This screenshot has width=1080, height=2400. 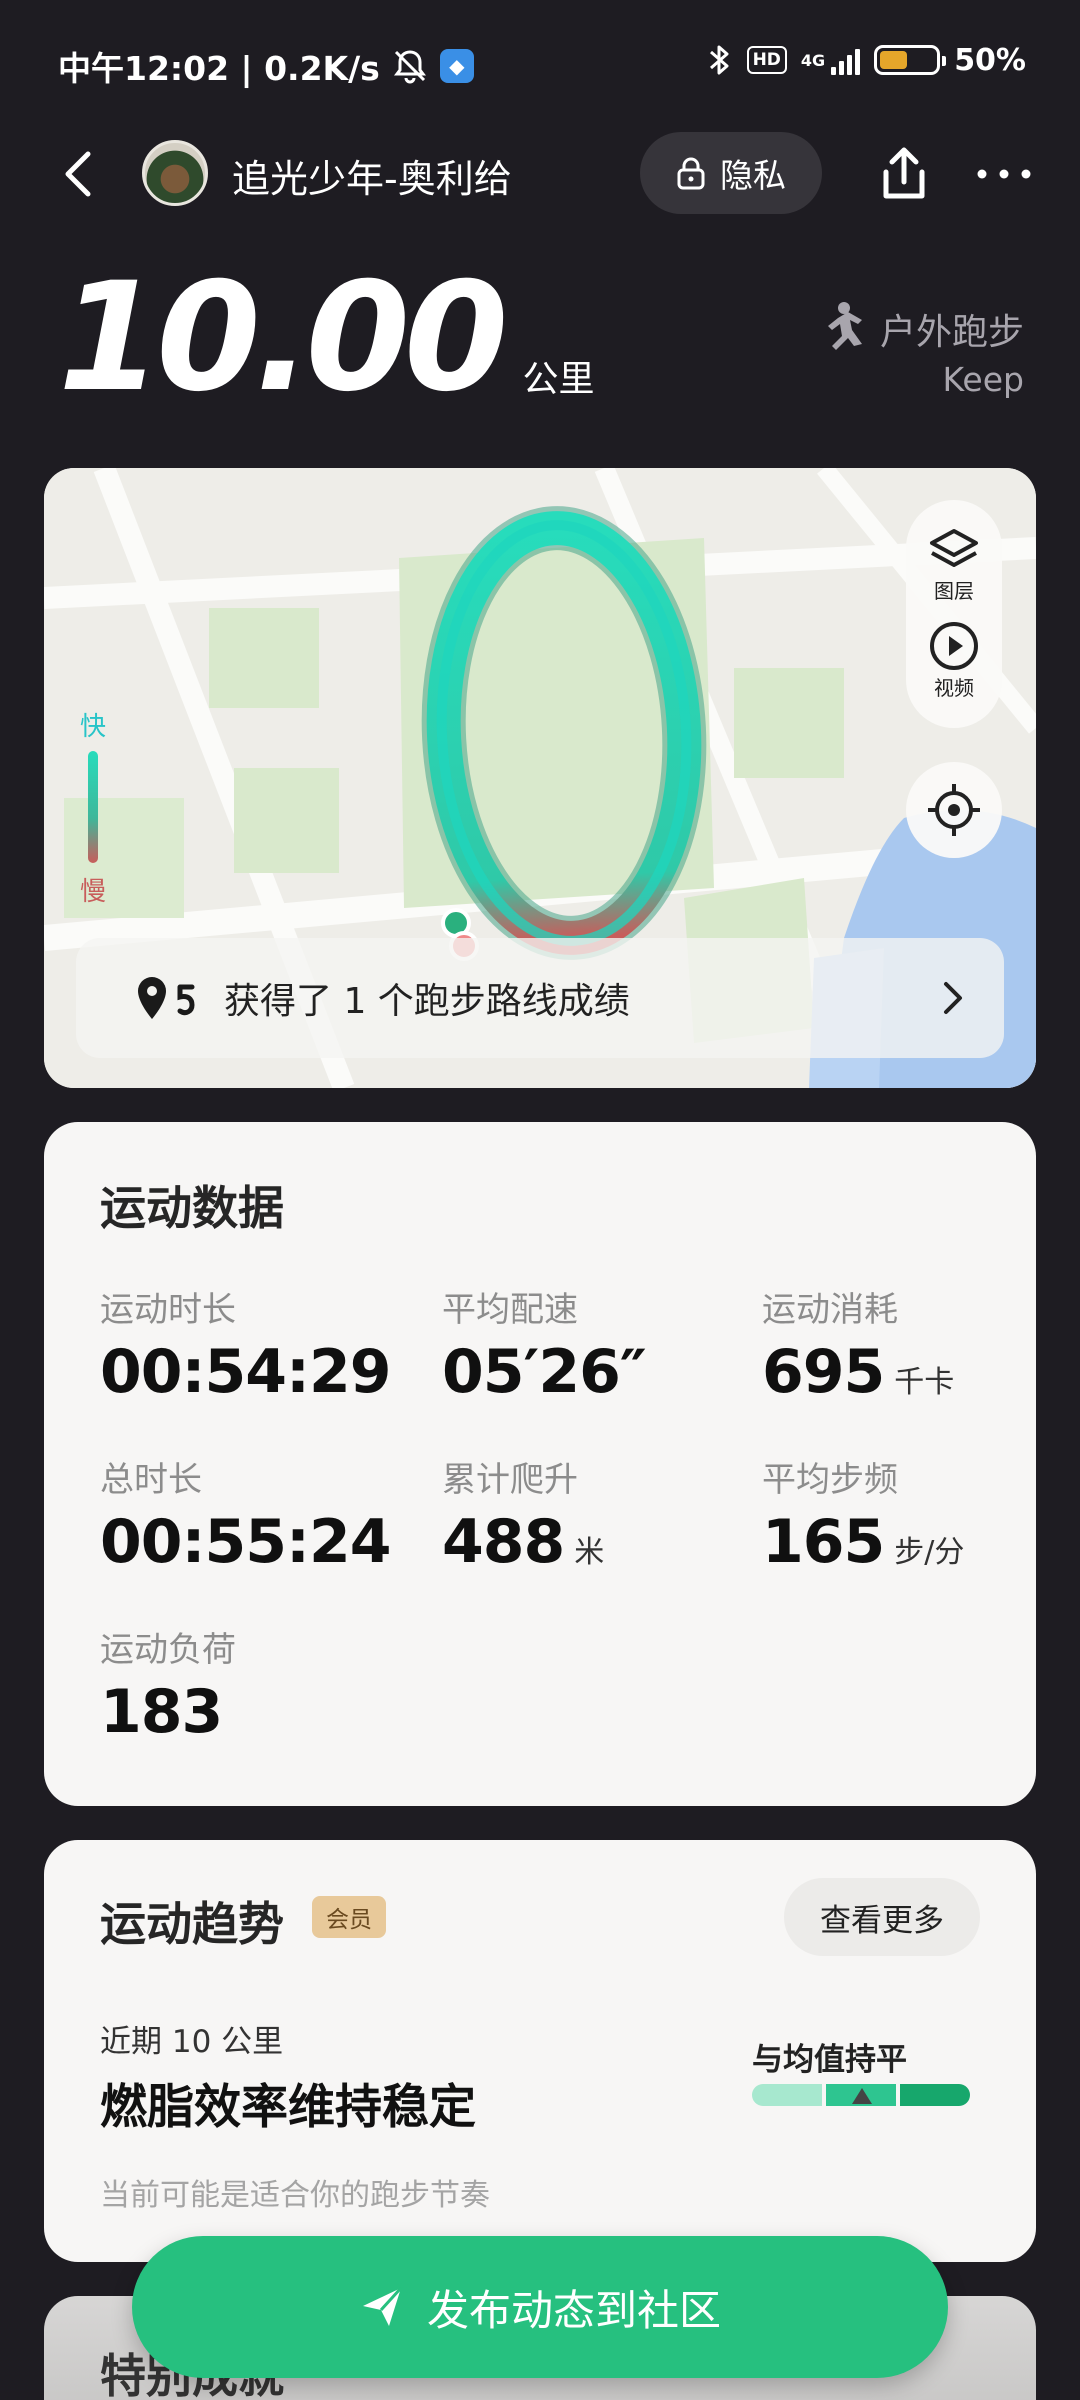 What do you see at coordinates (540, 63) in the screenshot?
I see `status-bar: 中午12:02 | 0.2K/s ◆ HD 4G 50%` at bounding box center [540, 63].